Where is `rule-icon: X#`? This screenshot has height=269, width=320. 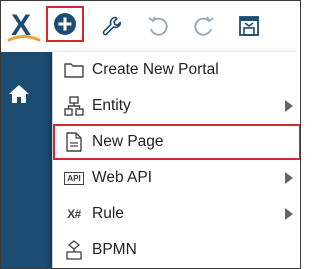
rule-icon: X# is located at coordinates (74, 214).